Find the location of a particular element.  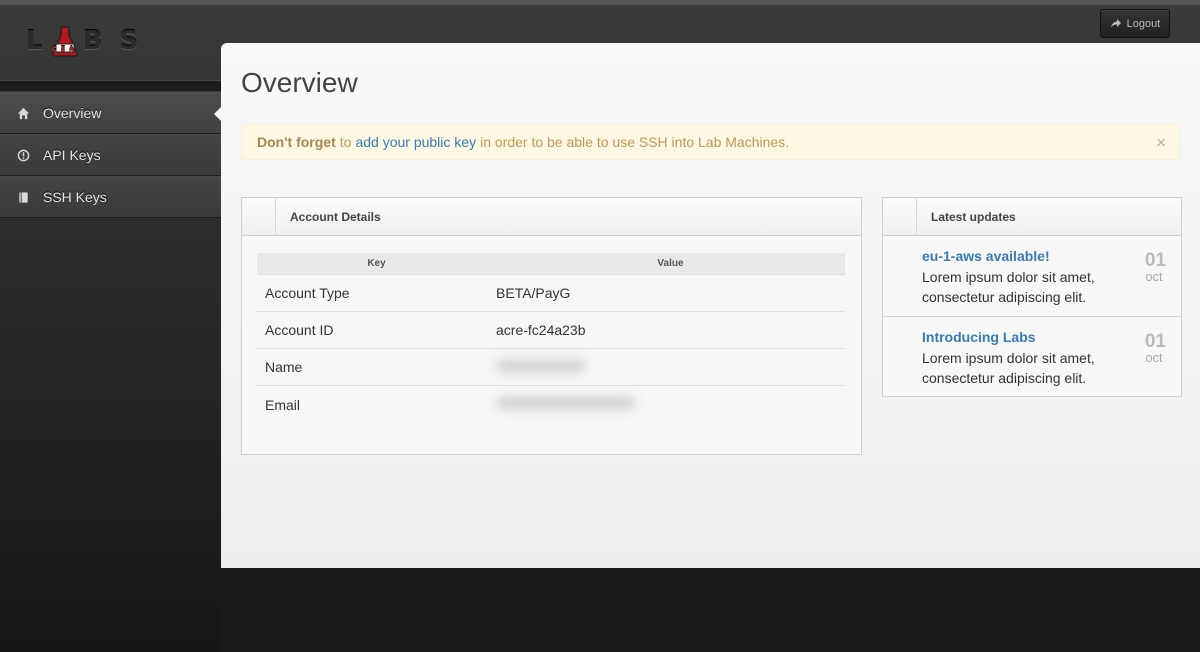

table-header: Key Value is located at coordinates (551, 264).